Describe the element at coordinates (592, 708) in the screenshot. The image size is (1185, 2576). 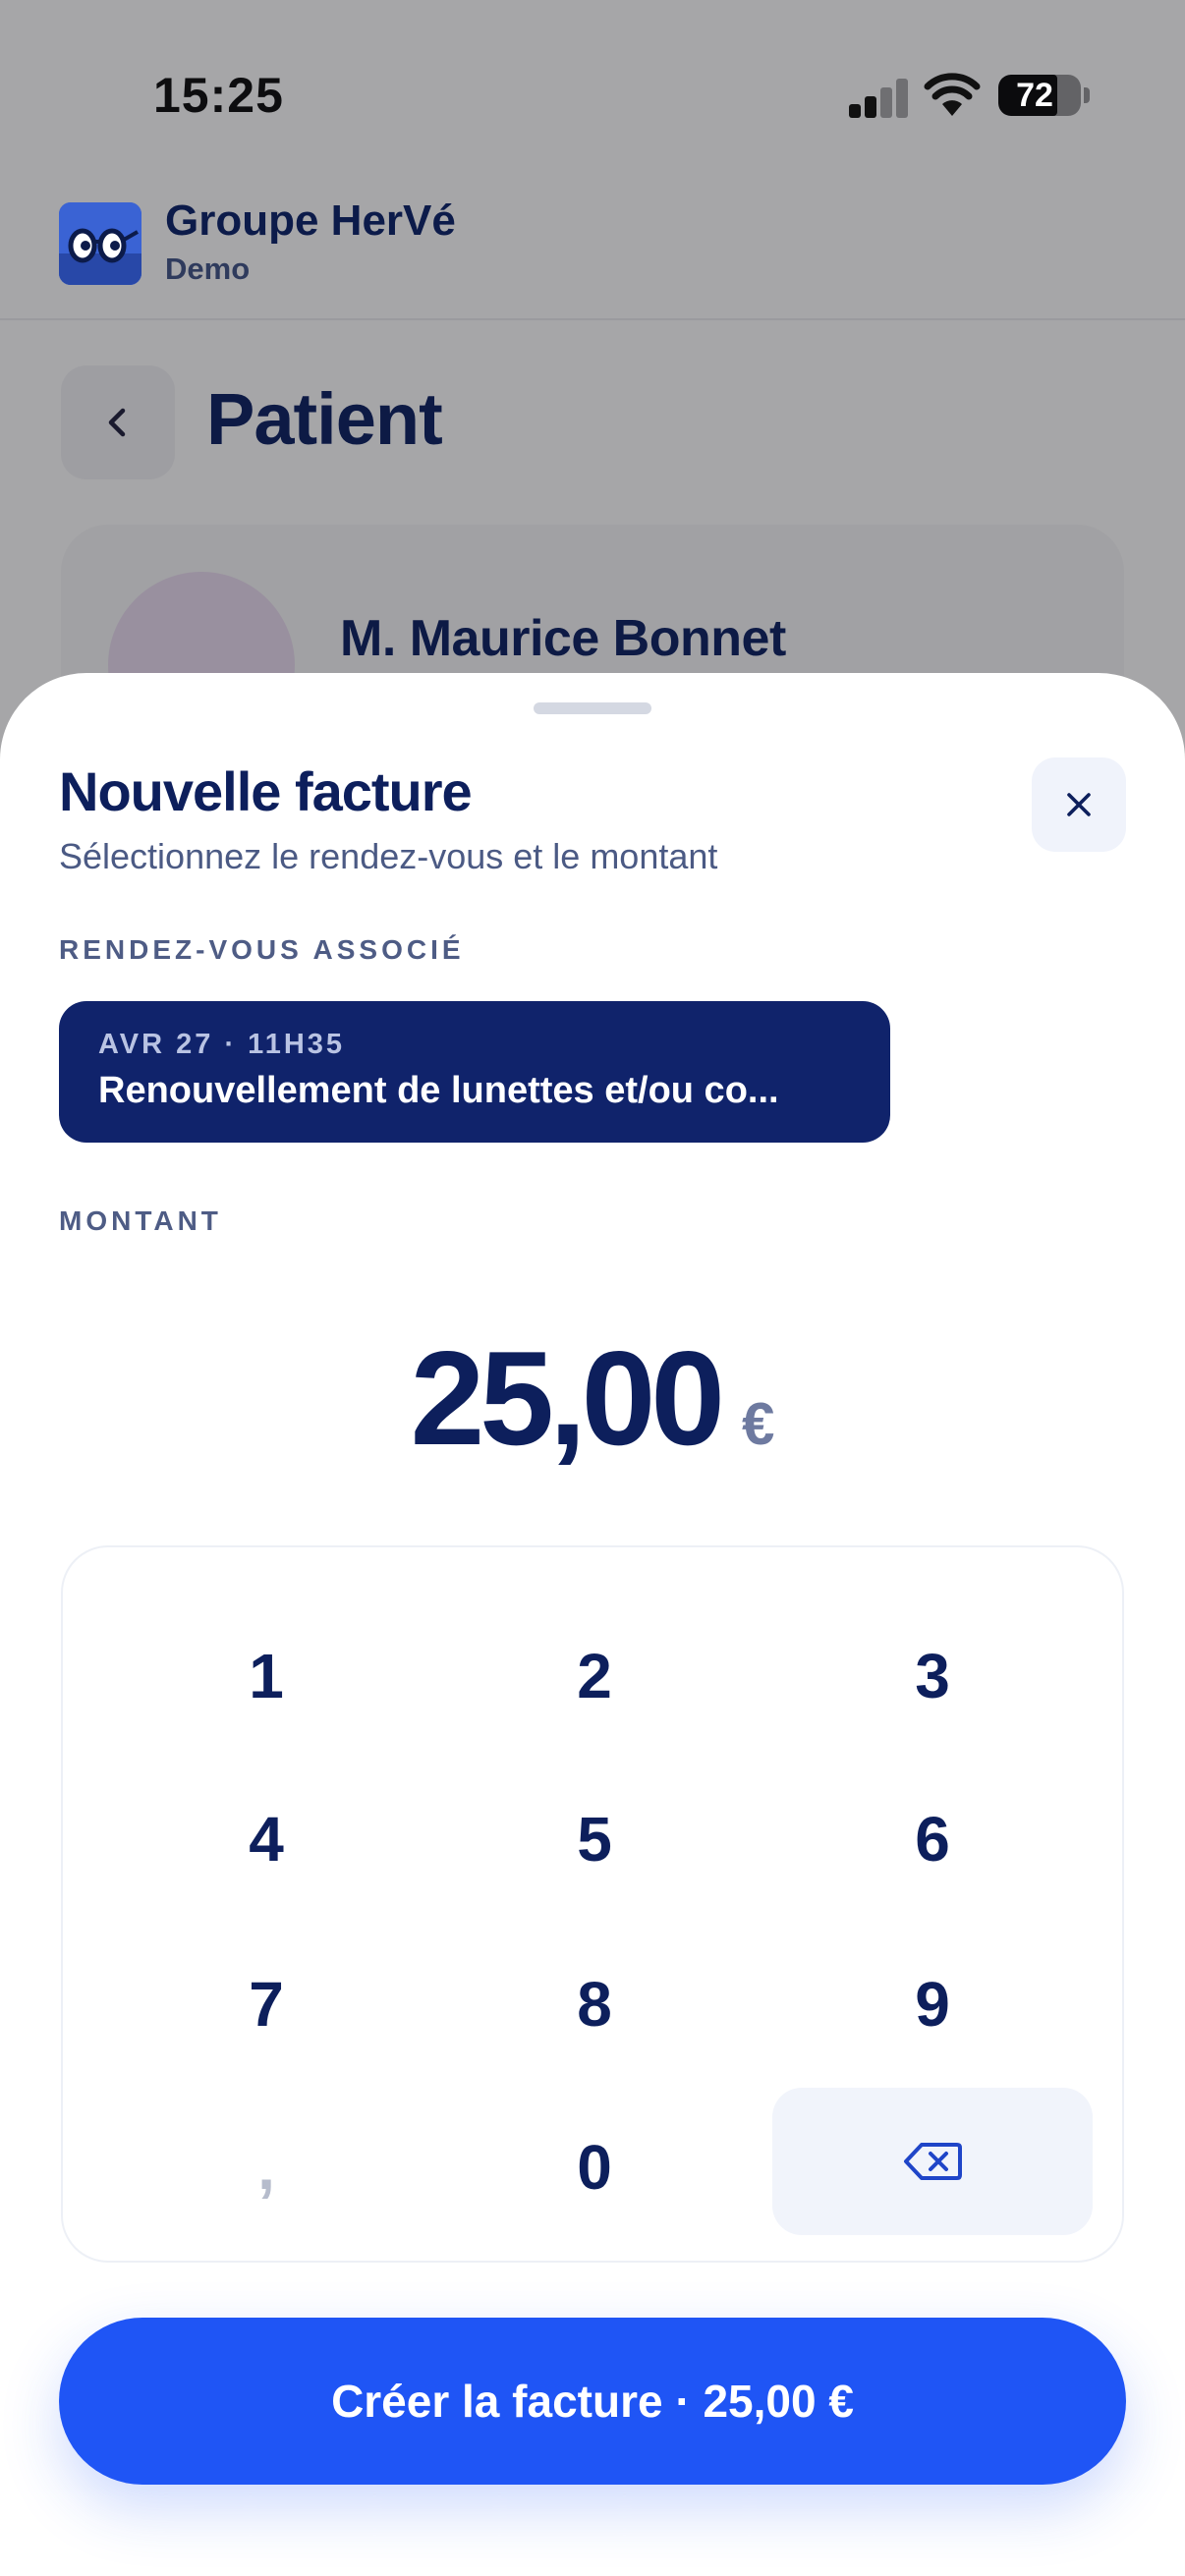
I see `sheet-grabber` at that location.